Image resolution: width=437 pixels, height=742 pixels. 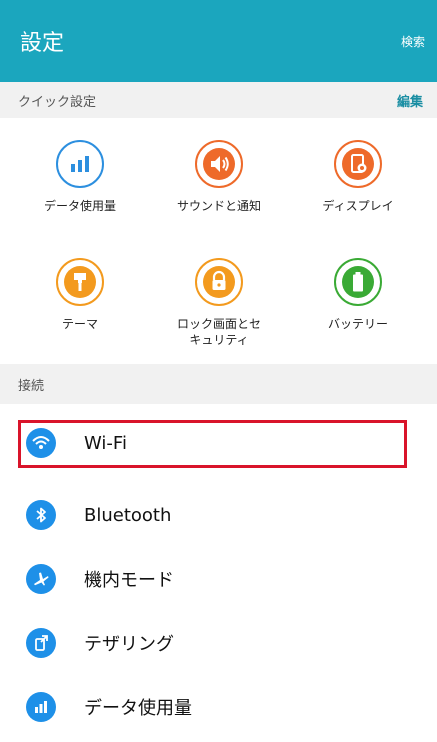 What do you see at coordinates (410, 100) in the screenshot?
I see `edit-button: 編集` at bounding box center [410, 100].